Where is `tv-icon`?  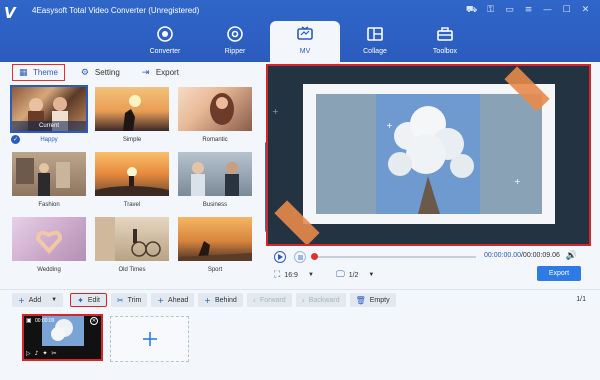 tv-icon is located at coordinates (305, 33).